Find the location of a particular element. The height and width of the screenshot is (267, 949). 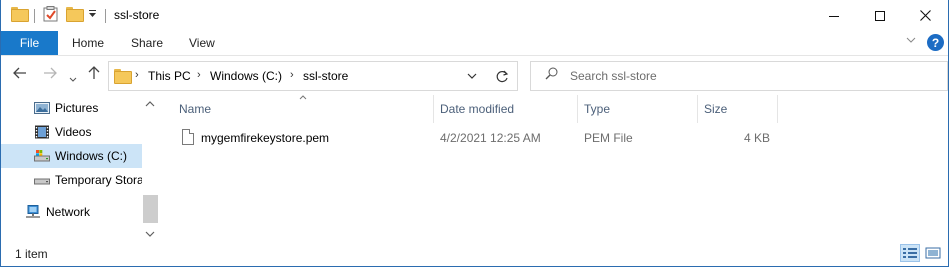

column-header-size: Size is located at coordinates (715, 109).